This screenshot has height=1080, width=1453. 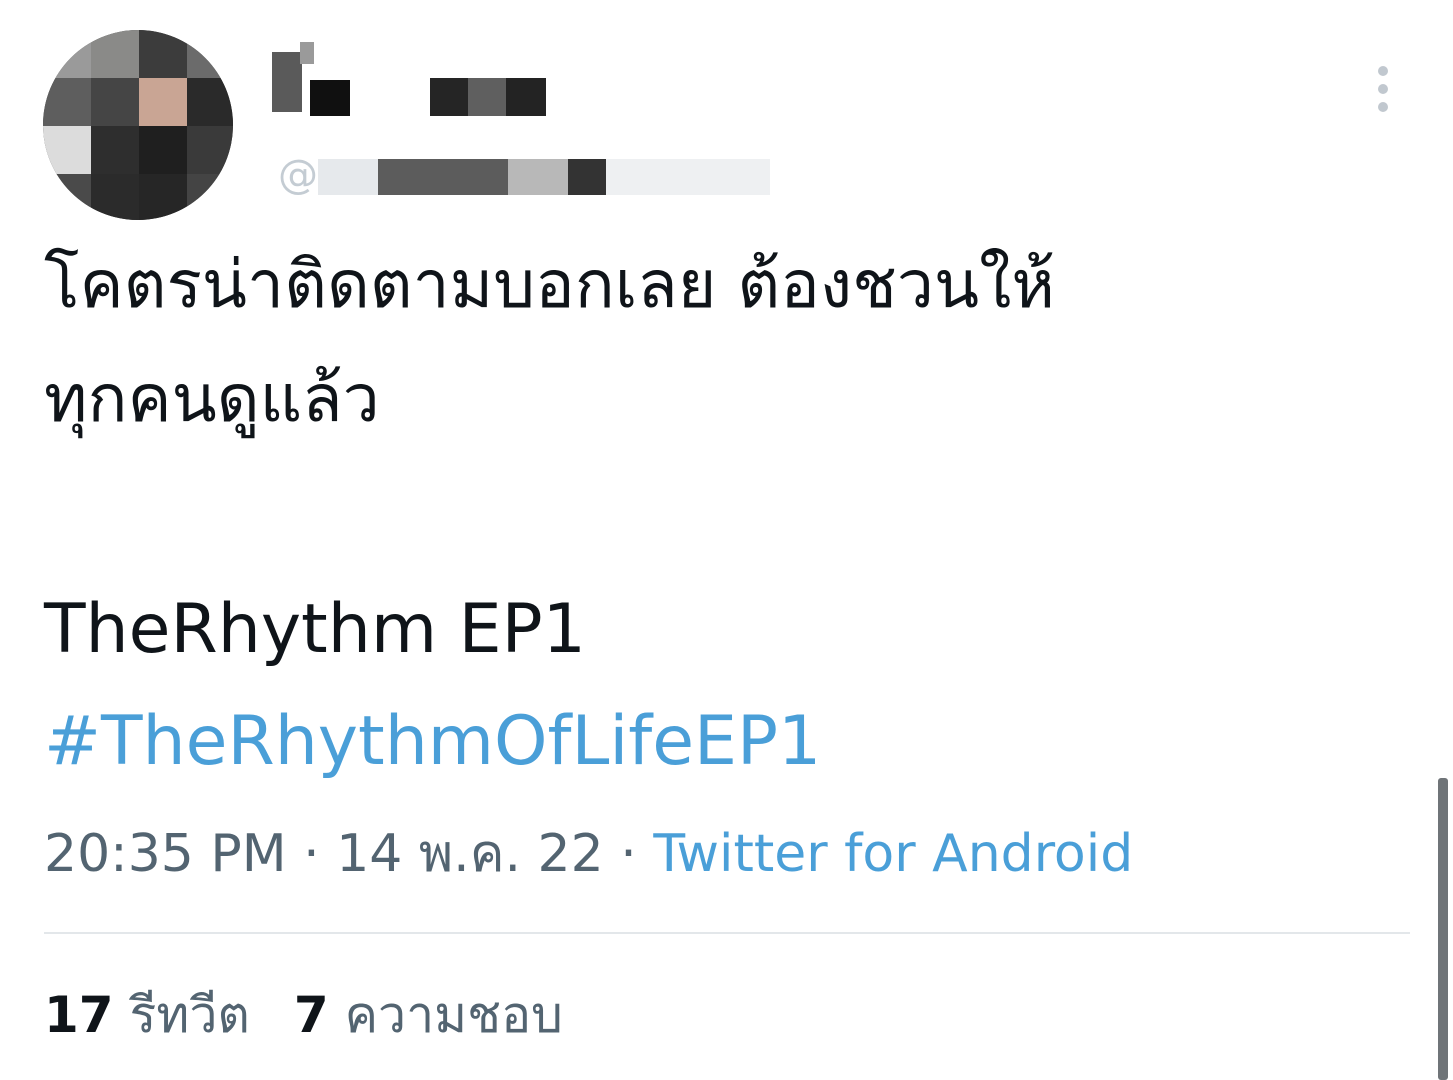 What do you see at coordinates (412, 80) in the screenshot?
I see `display-name-redacted` at bounding box center [412, 80].